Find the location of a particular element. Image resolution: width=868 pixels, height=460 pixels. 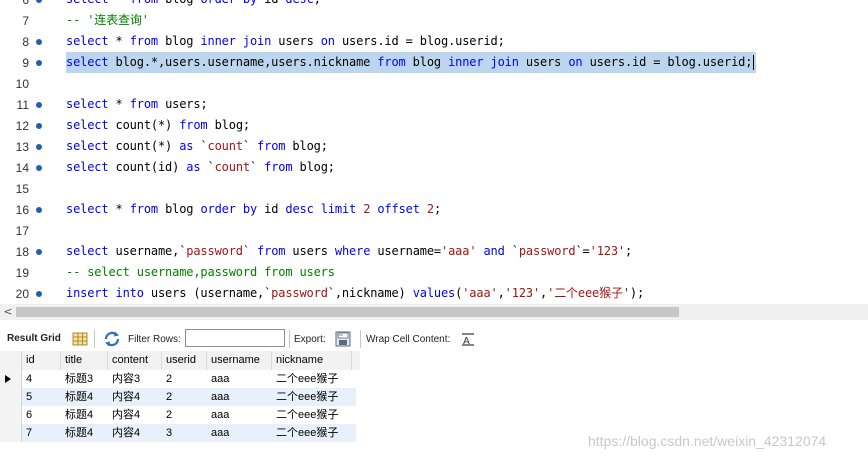

scrollbar-thumb is located at coordinates (347, 312).